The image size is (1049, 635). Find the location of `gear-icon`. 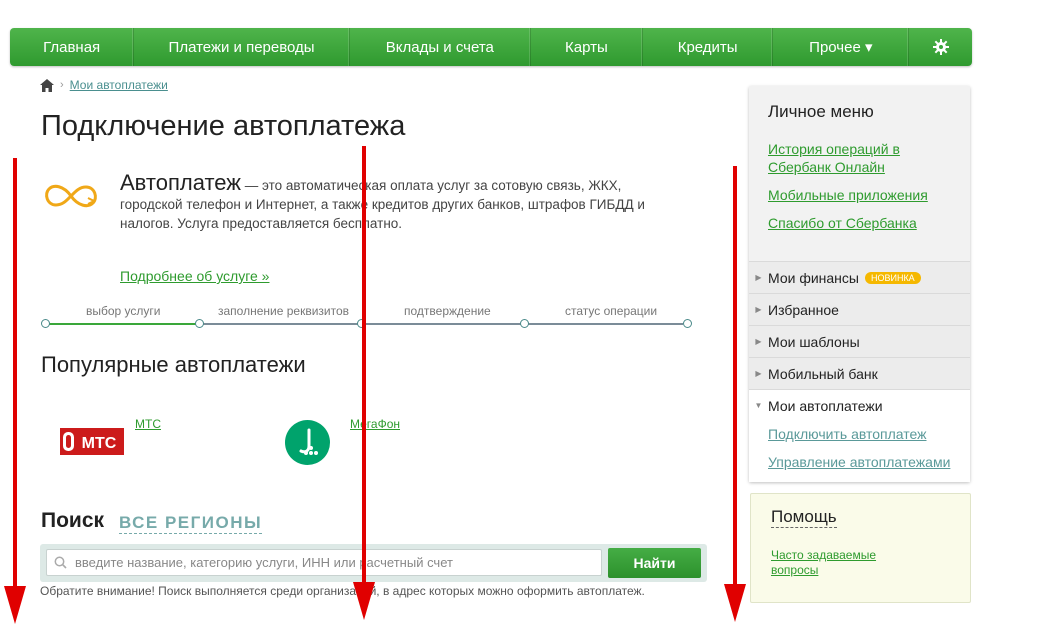

gear-icon is located at coordinates (940, 47).